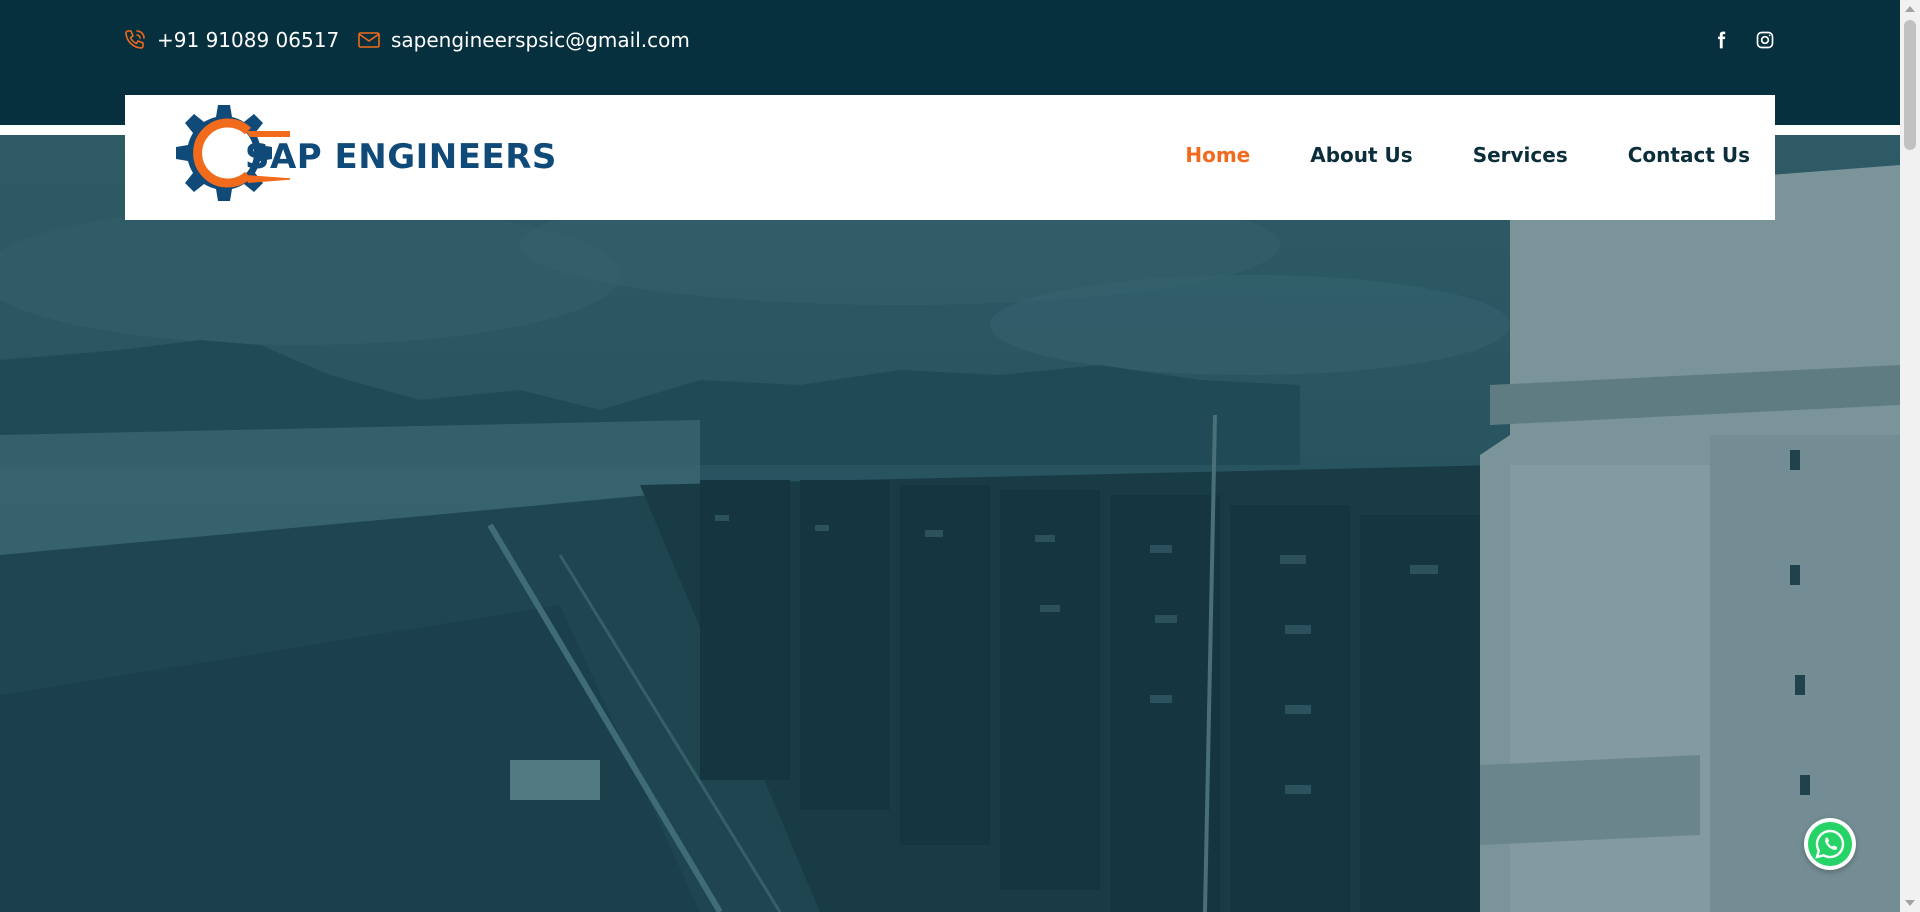 The height and width of the screenshot is (912, 1920). I want to click on phone-icon, so click(135, 40).